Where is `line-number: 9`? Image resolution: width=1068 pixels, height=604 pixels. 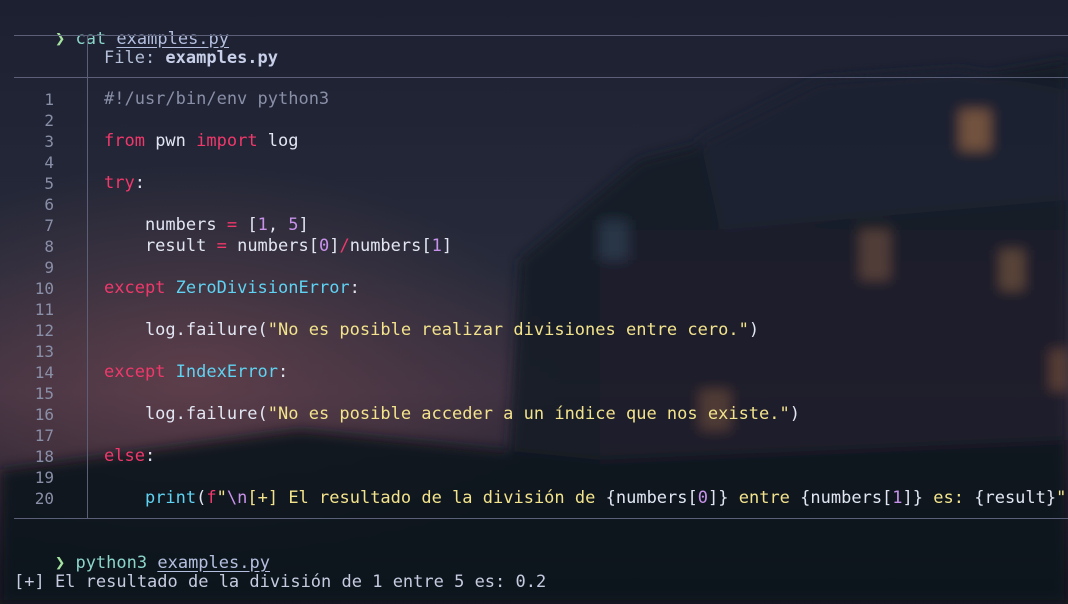 line-number: 9 is located at coordinates (49, 267).